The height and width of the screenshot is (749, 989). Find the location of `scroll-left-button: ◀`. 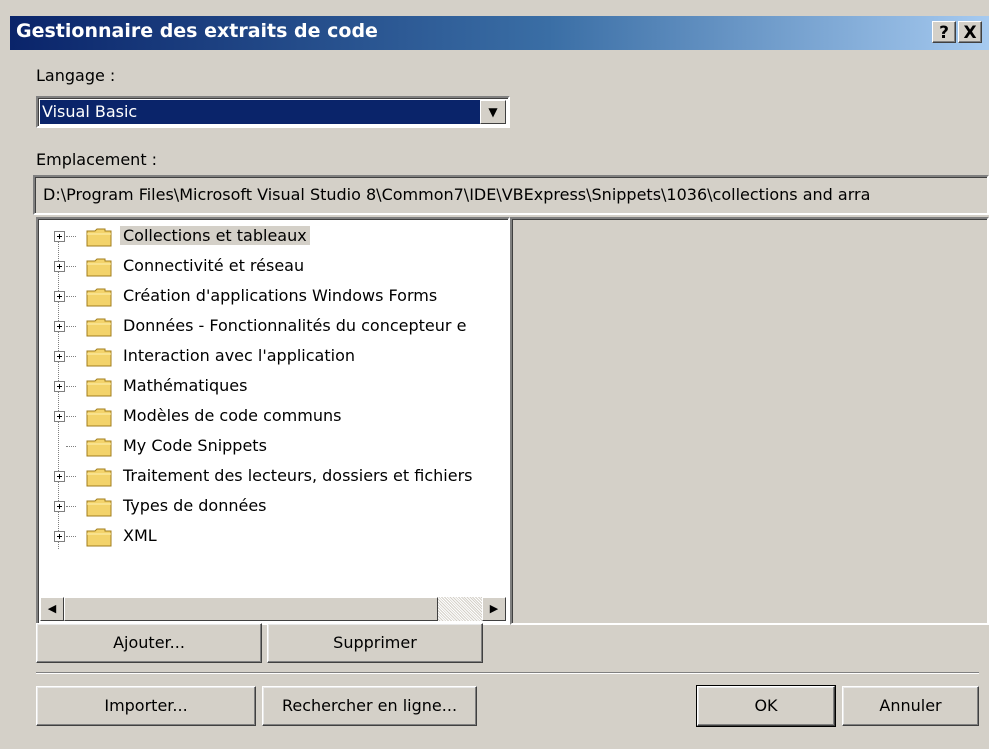

scroll-left-button: ◀ is located at coordinates (52, 609).